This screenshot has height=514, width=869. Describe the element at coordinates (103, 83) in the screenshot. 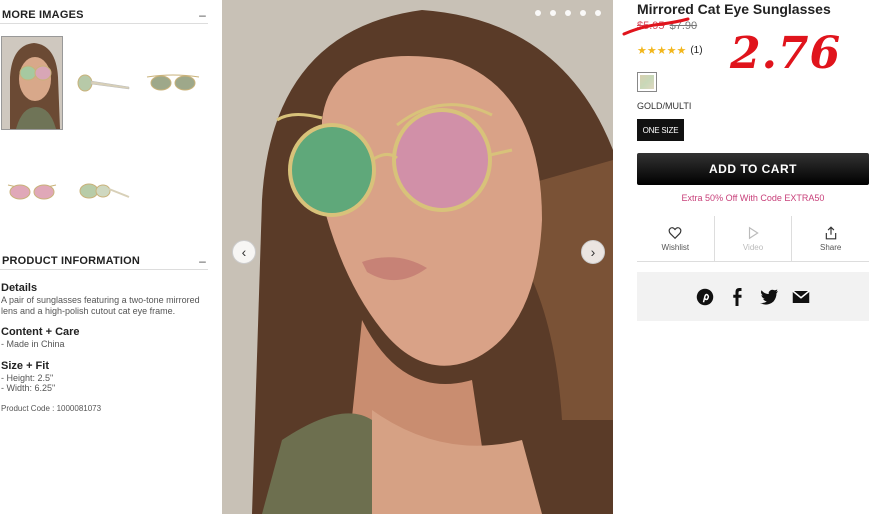

I see `thumbnail-side-view` at that location.